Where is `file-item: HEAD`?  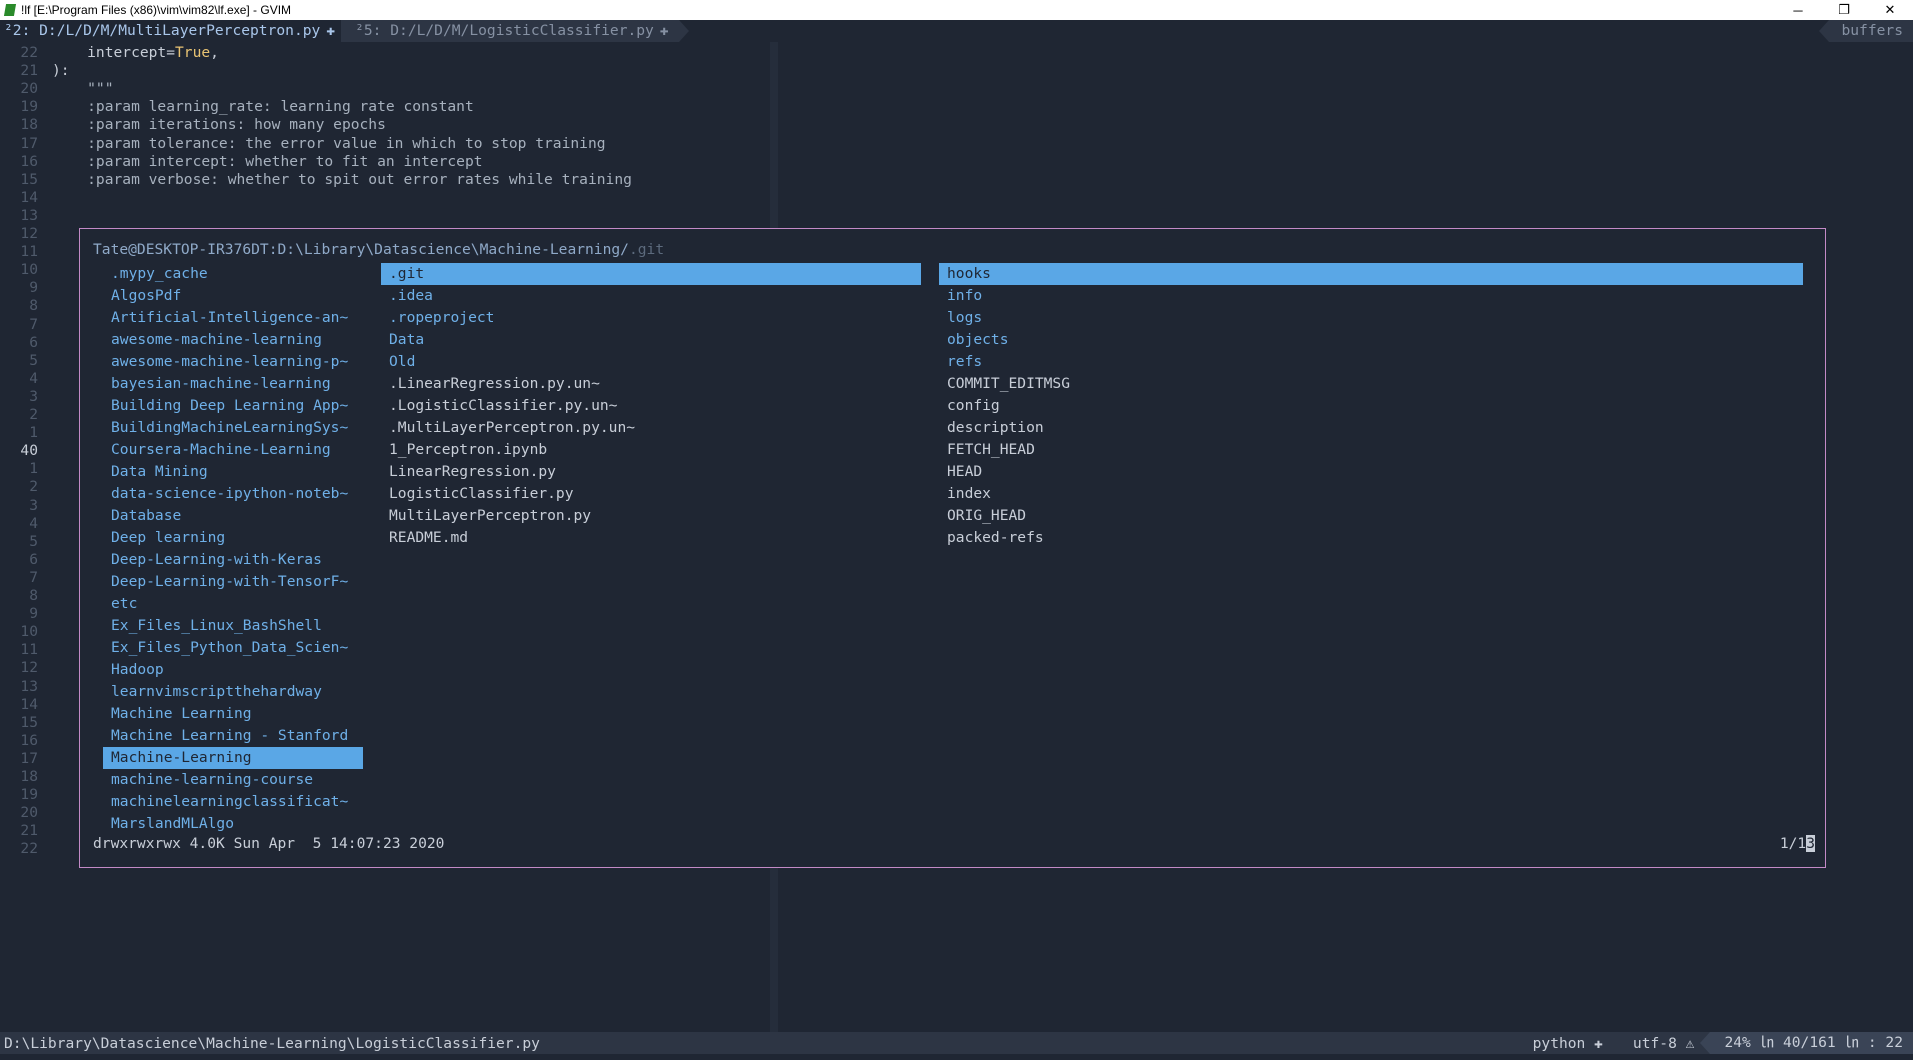
file-item: HEAD is located at coordinates (1371, 472).